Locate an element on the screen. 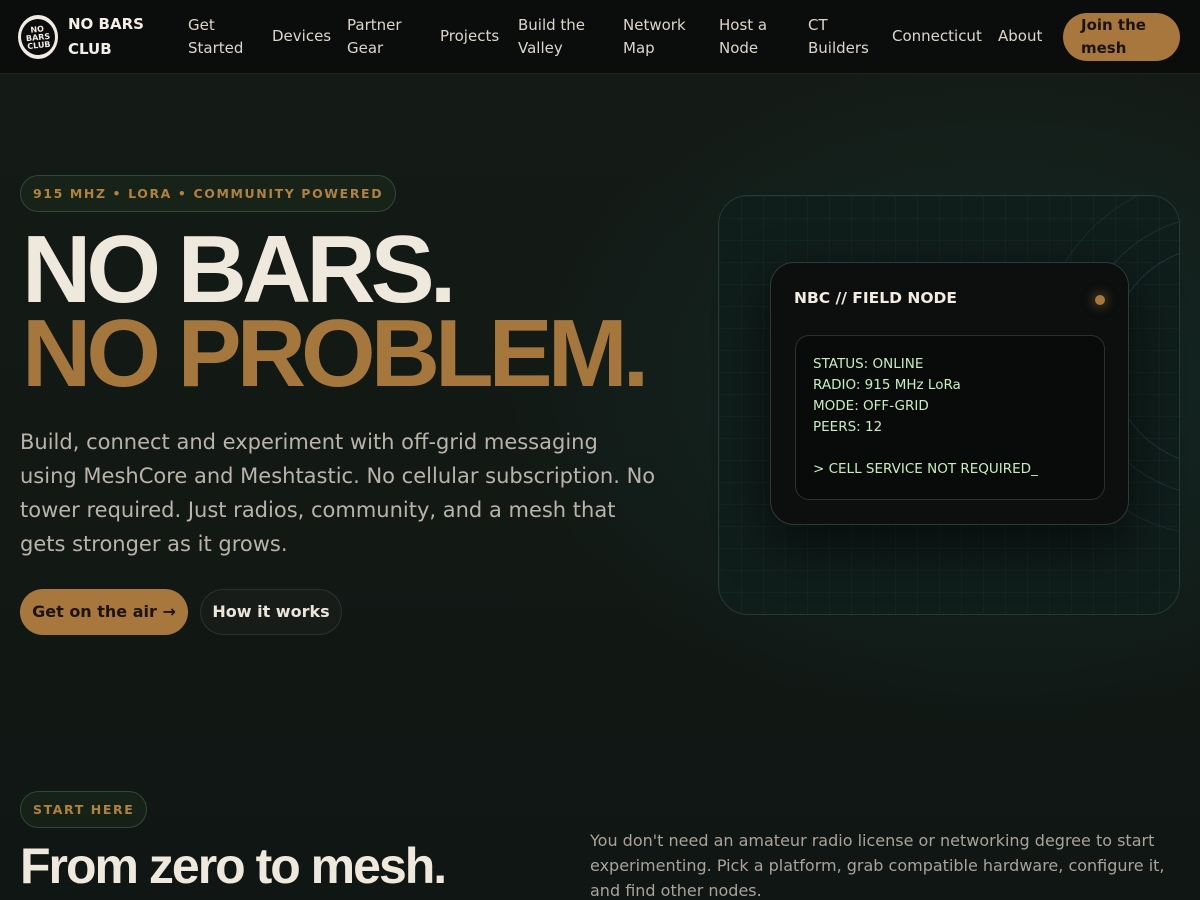 Image resolution: width=1200 pixels, height=900 pixels. terminal-line: RADIO: 915 MHz LoRa is located at coordinates (887, 385).